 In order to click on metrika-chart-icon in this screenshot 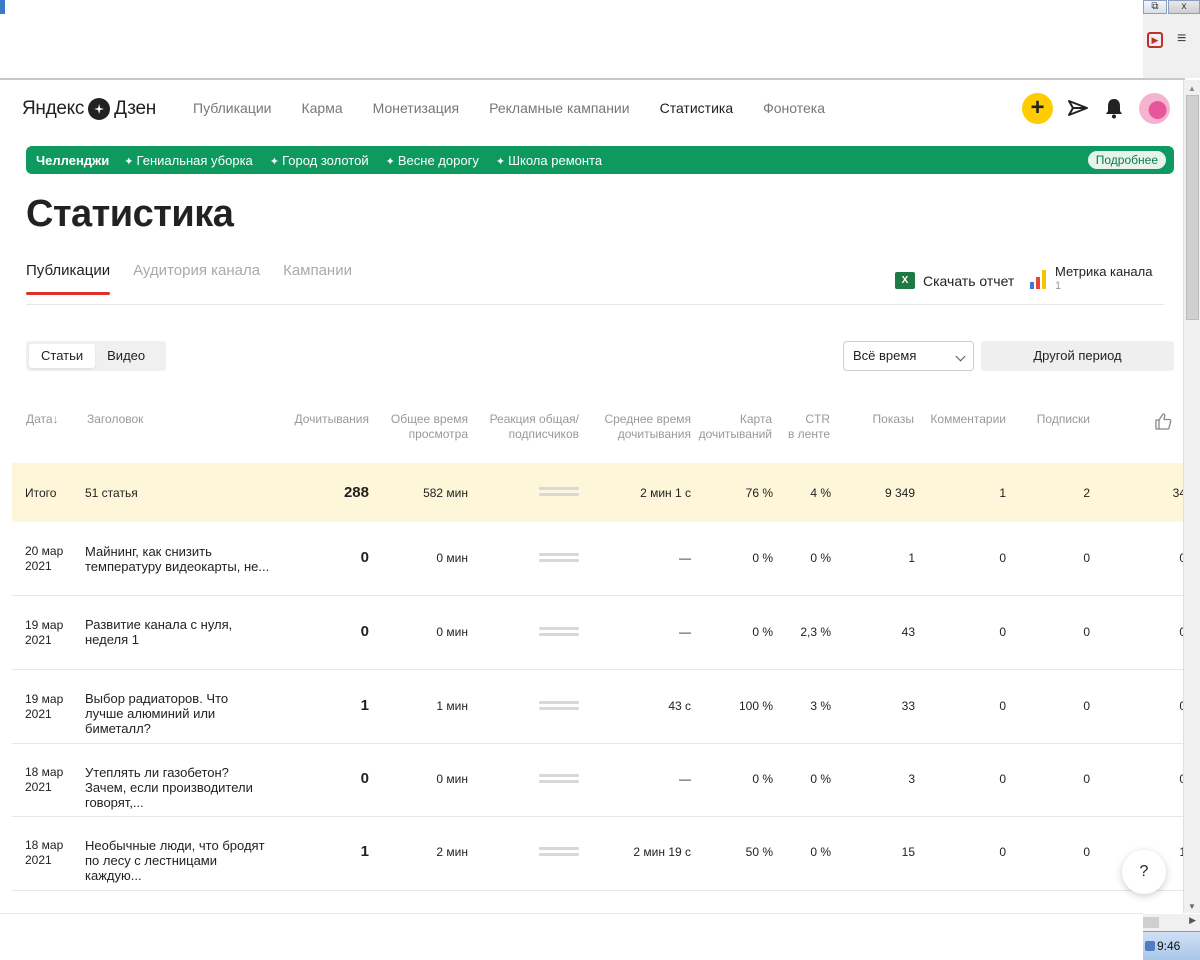, I will do `click(1038, 279)`.